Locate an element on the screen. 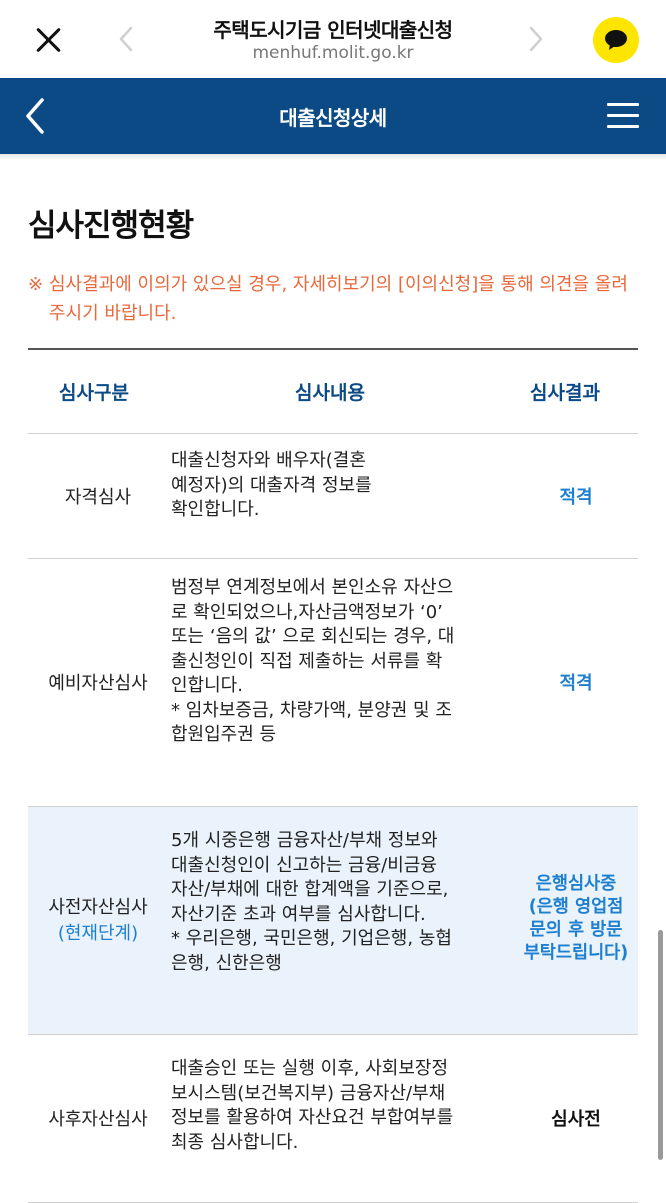  row-result: 은행심사중 (은행 영업점 문의 후 방문 부탁드립니다) is located at coordinates (576, 919).